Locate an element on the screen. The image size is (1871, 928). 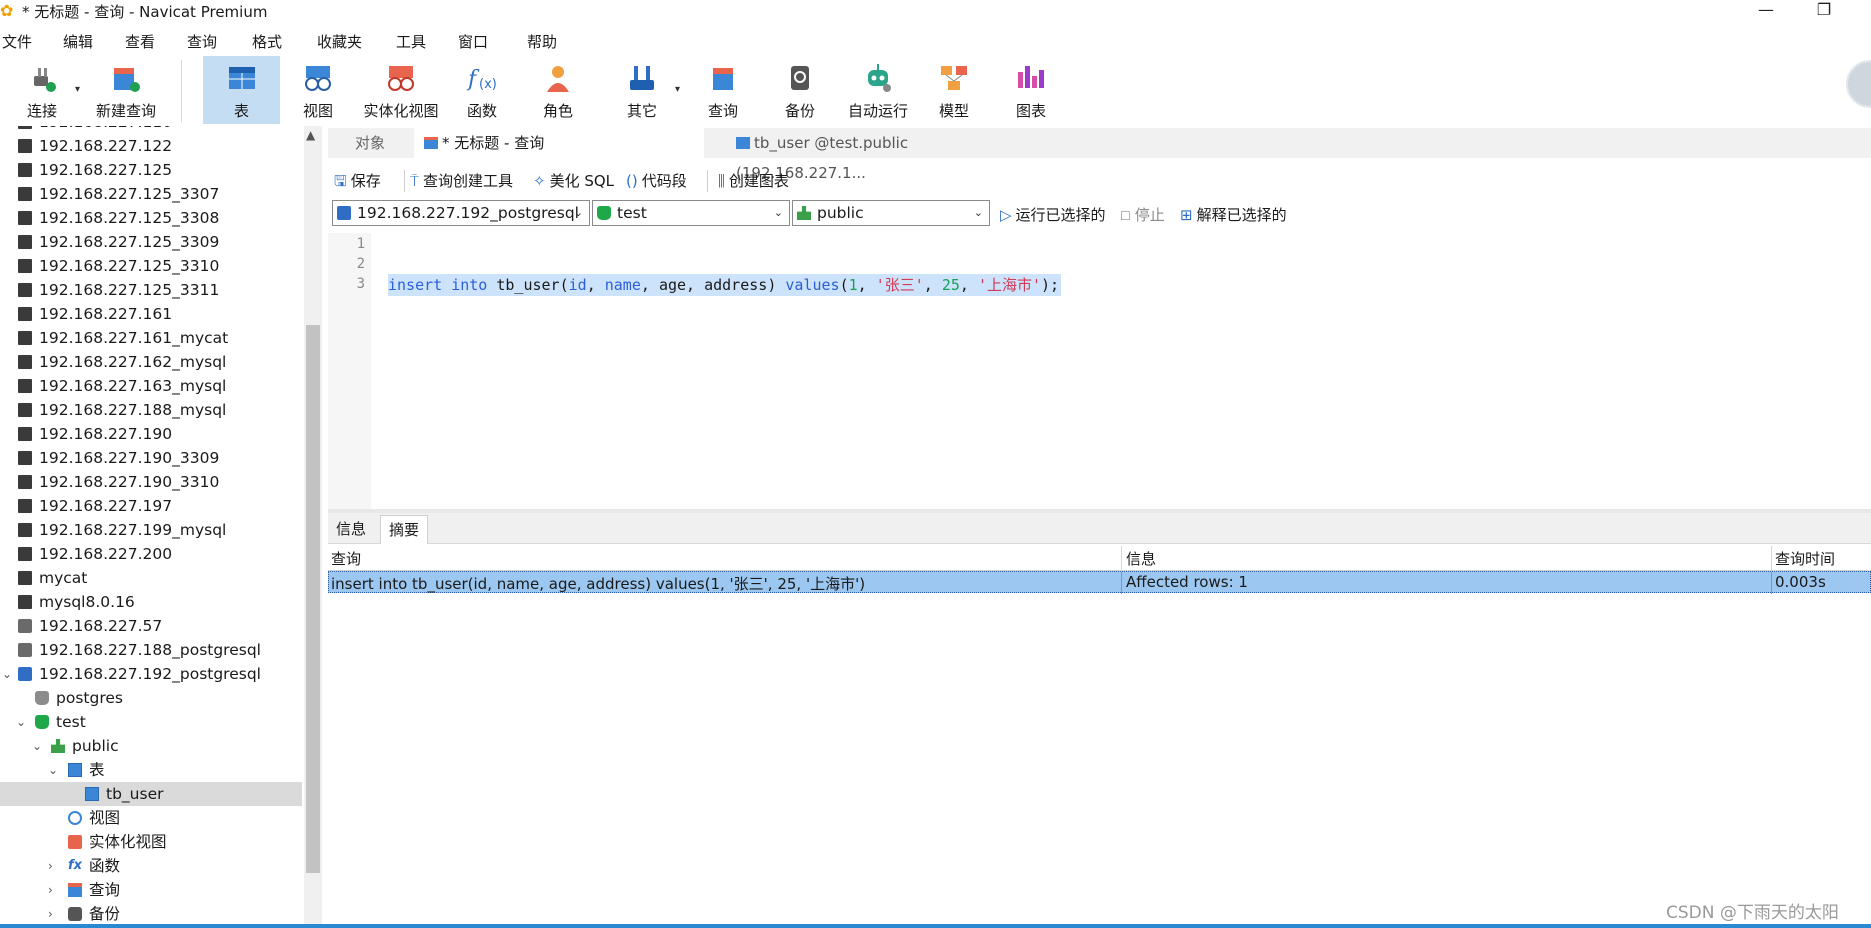
table-button: 表 is located at coordinates (241, 90).